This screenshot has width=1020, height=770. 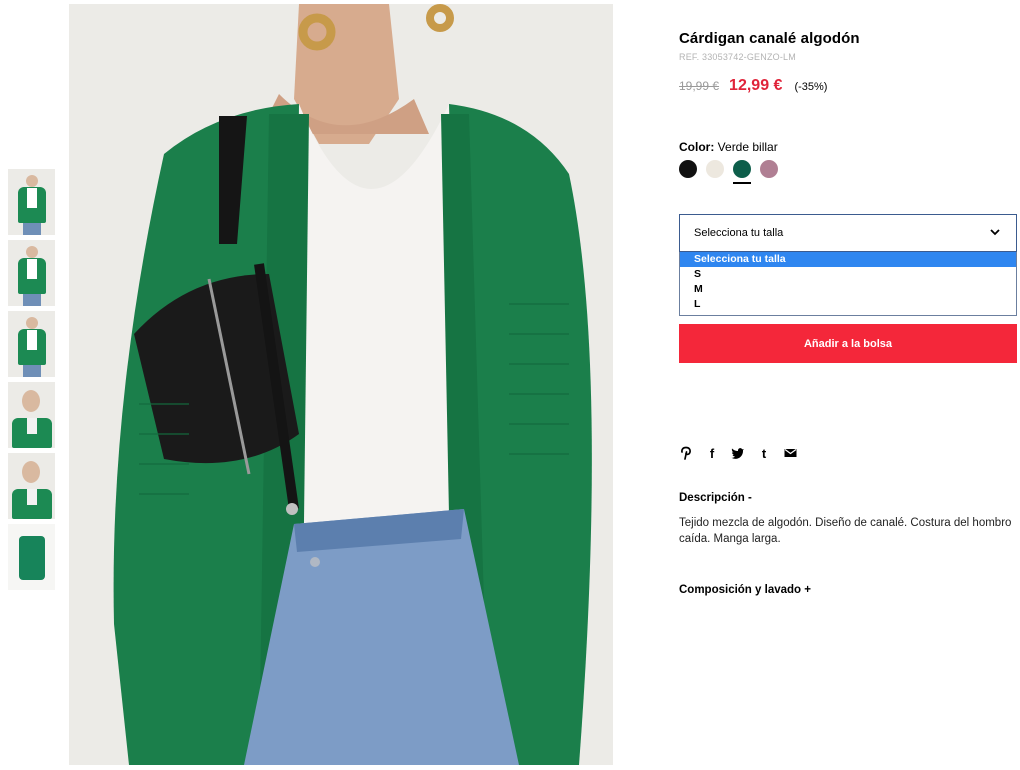 What do you see at coordinates (715, 498) in the screenshot?
I see `description-heading: Descripción -` at bounding box center [715, 498].